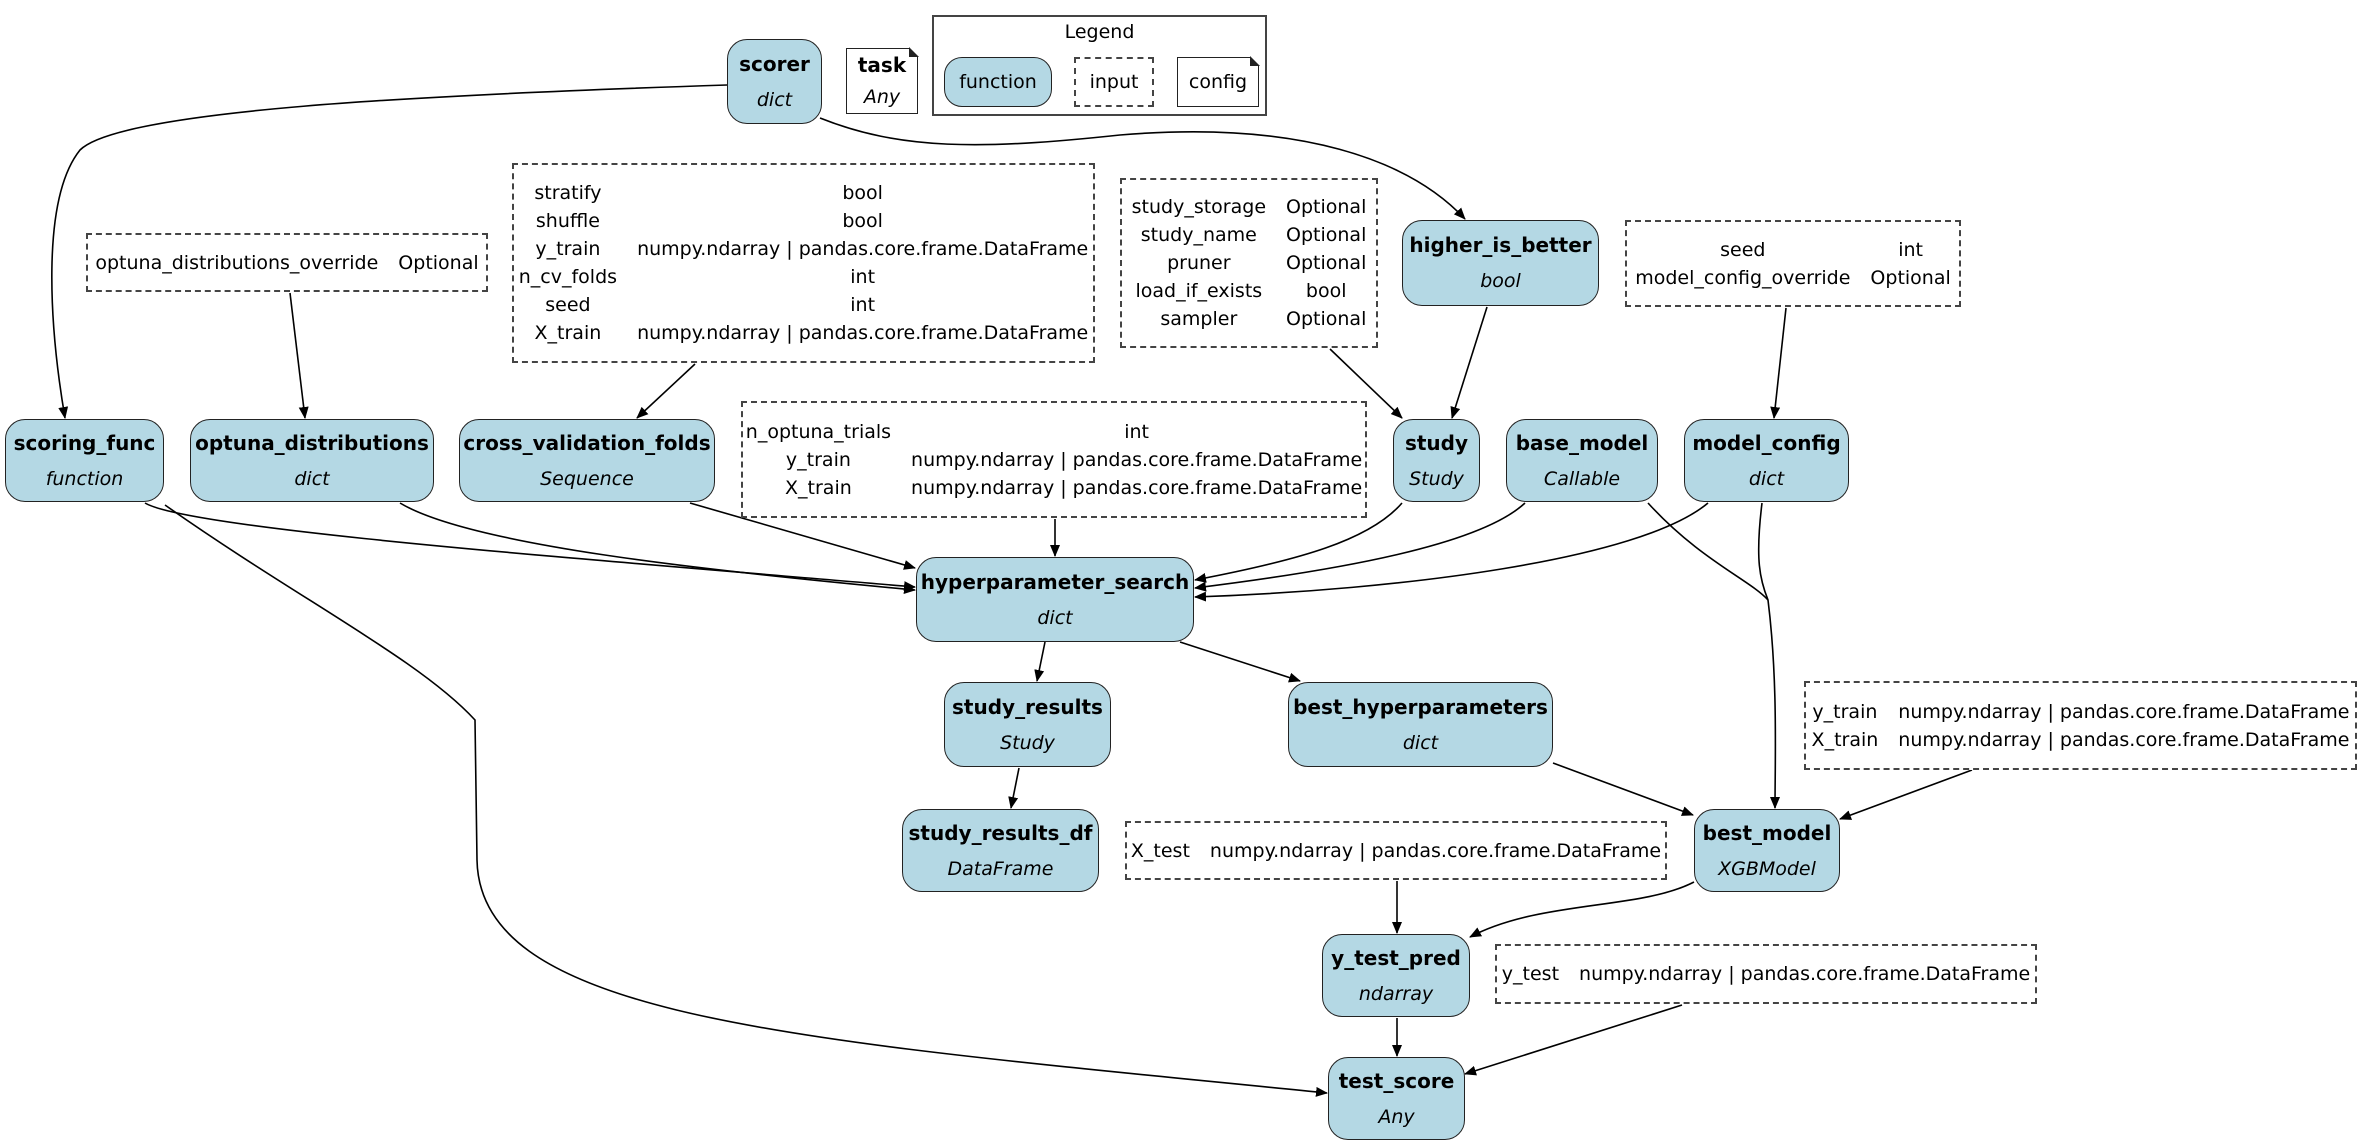 This screenshot has height=1146, width=2361. I want to click on node-type: Callable, so click(1582, 478).